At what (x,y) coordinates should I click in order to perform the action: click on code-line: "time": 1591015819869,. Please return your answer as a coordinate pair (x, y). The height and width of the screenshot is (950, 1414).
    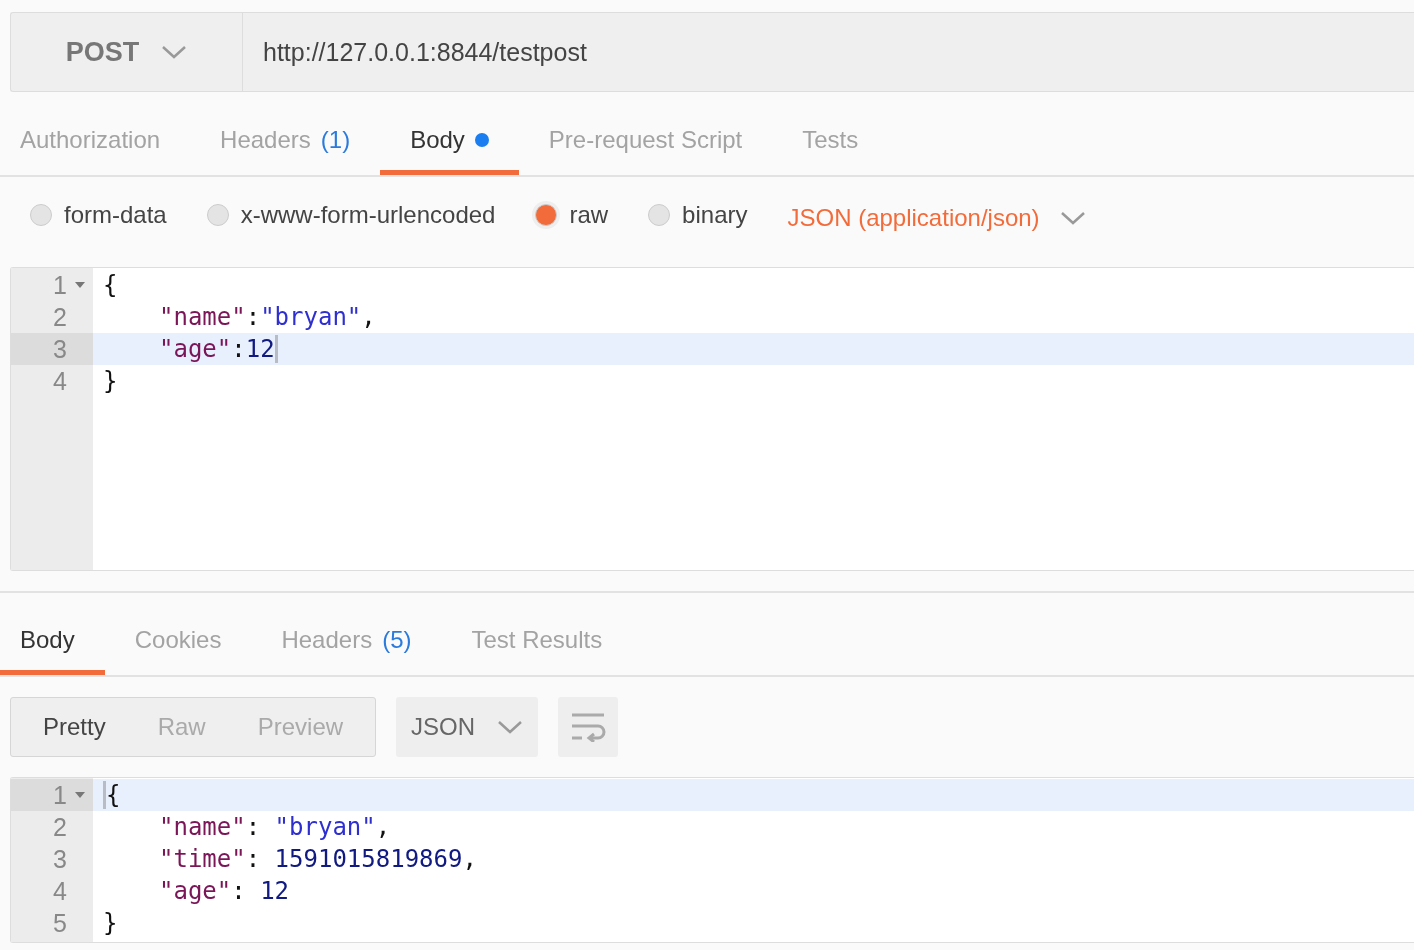
    Looking at the image, I should click on (318, 859).